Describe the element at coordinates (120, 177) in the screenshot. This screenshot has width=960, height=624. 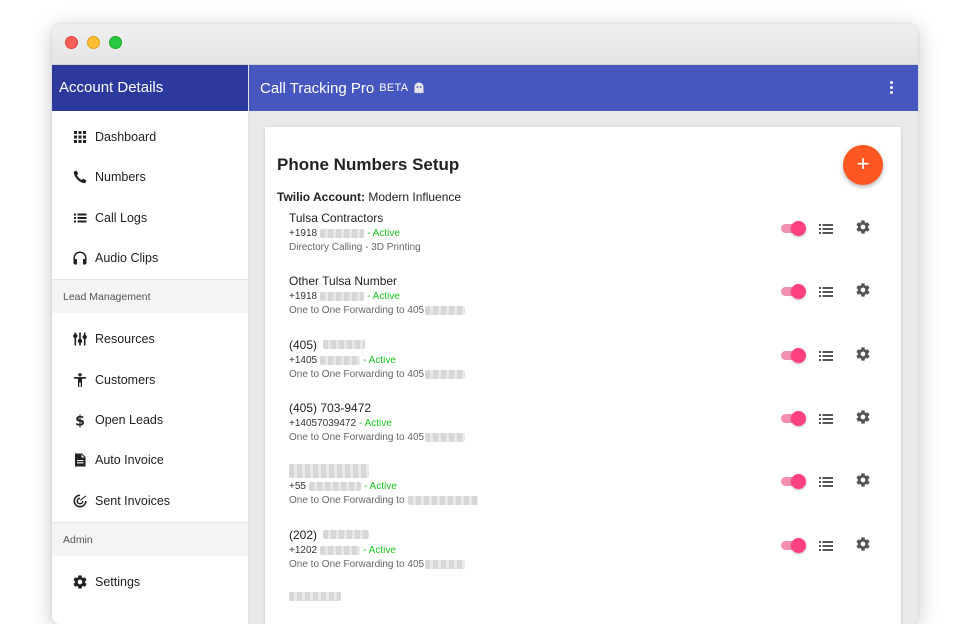
I see `sidebar-item-label: Numbers` at that location.